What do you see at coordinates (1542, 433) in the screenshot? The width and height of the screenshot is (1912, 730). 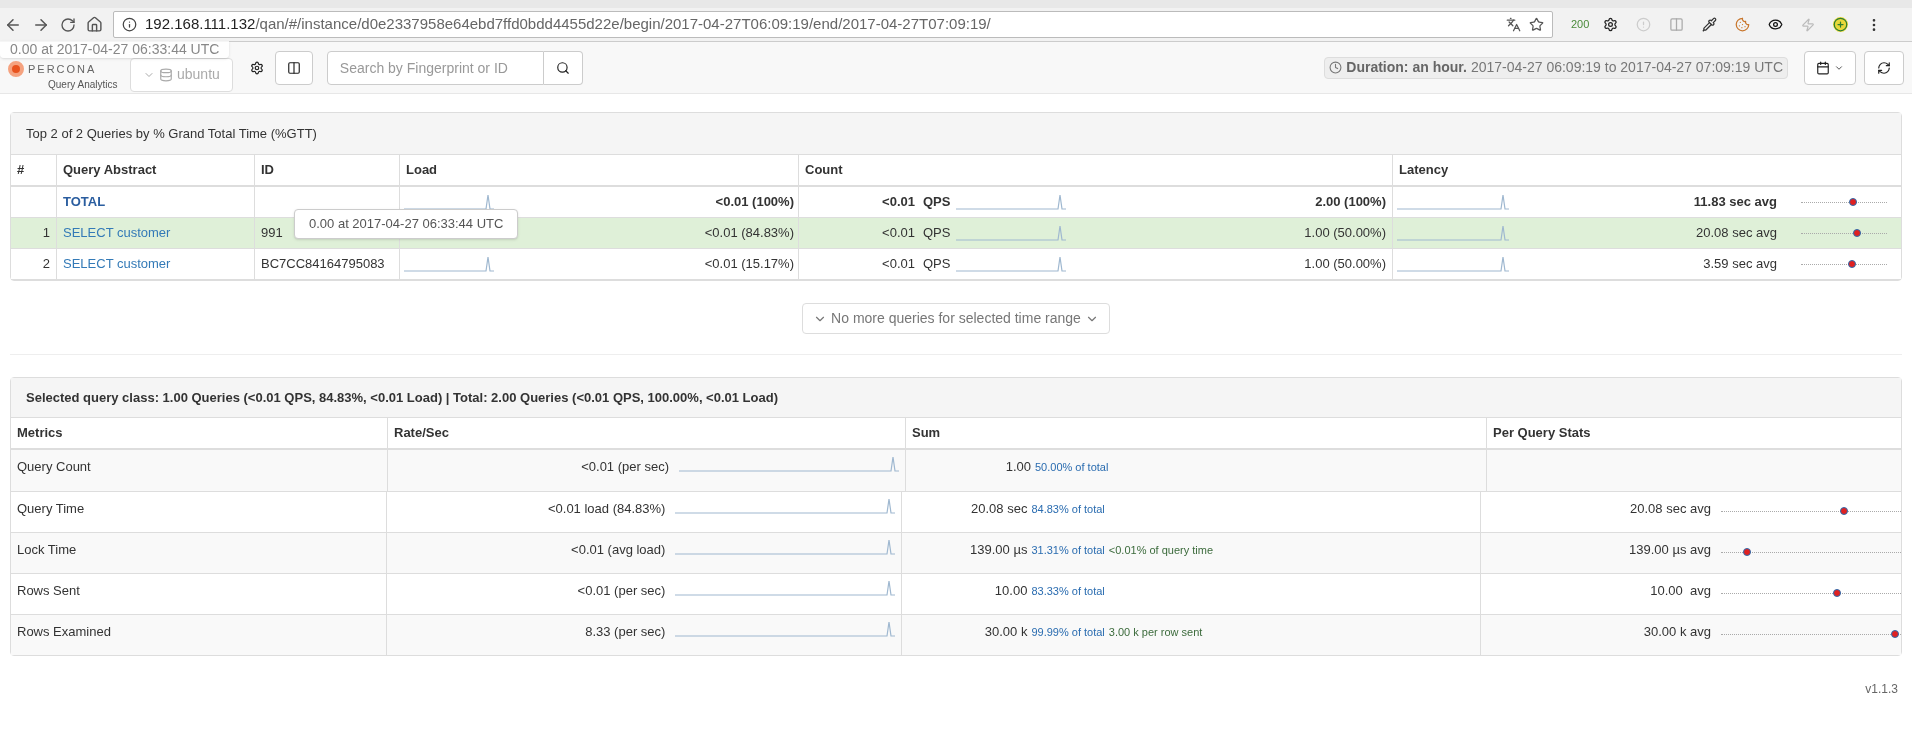 I see `column-header: Per Query Stats` at bounding box center [1542, 433].